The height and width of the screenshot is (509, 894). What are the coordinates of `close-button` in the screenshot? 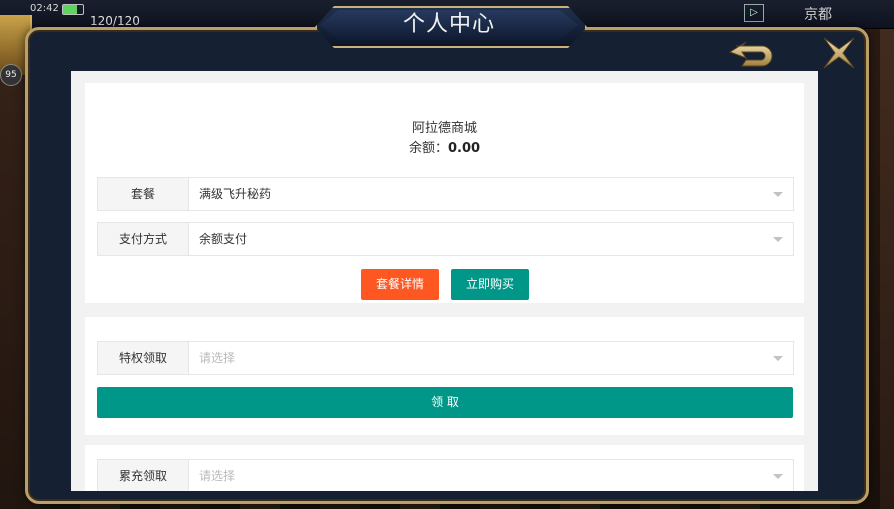 It's located at (839, 53).